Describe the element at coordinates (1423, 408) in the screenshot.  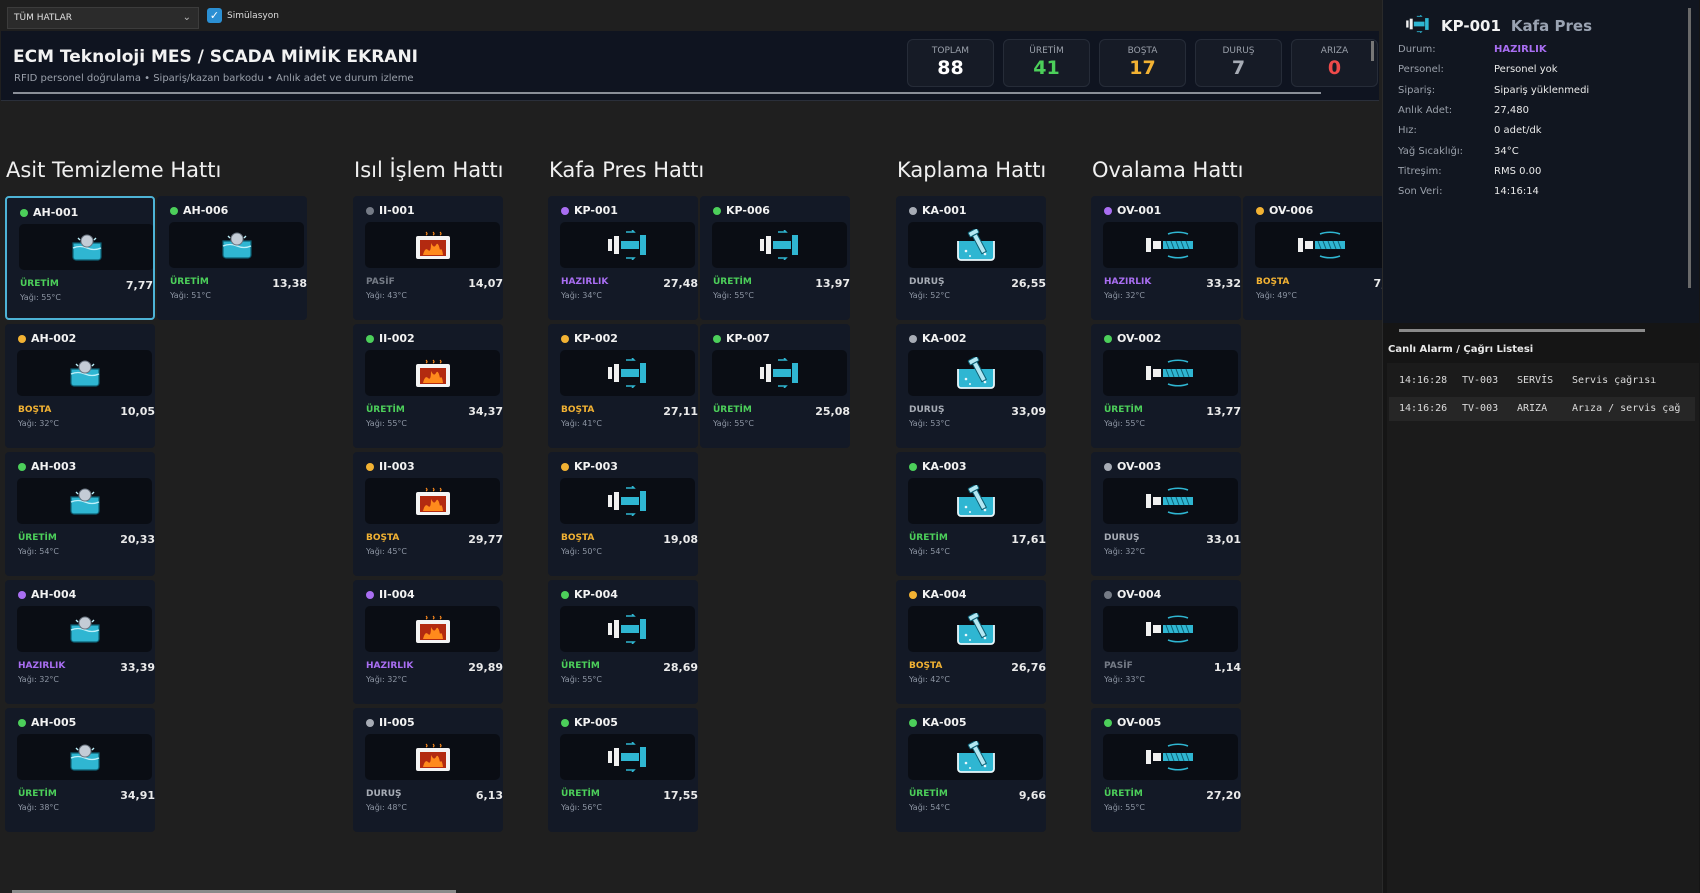
I see `alarm-time: 14:16:26` at that location.